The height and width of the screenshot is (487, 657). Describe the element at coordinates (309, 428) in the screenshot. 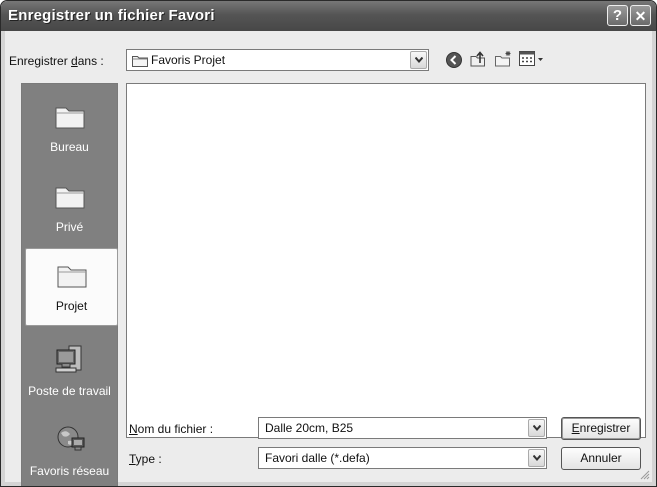

I see `filename-value: Dalle 20cm, B25` at that location.